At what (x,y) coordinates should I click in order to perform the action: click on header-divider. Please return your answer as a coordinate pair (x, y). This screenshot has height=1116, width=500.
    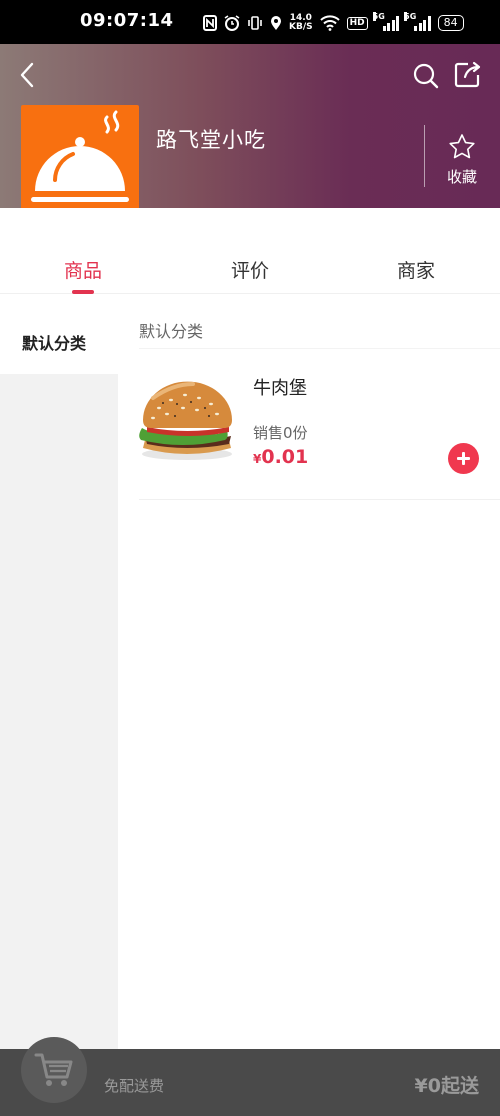
    Looking at the image, I should click on (424, 156).